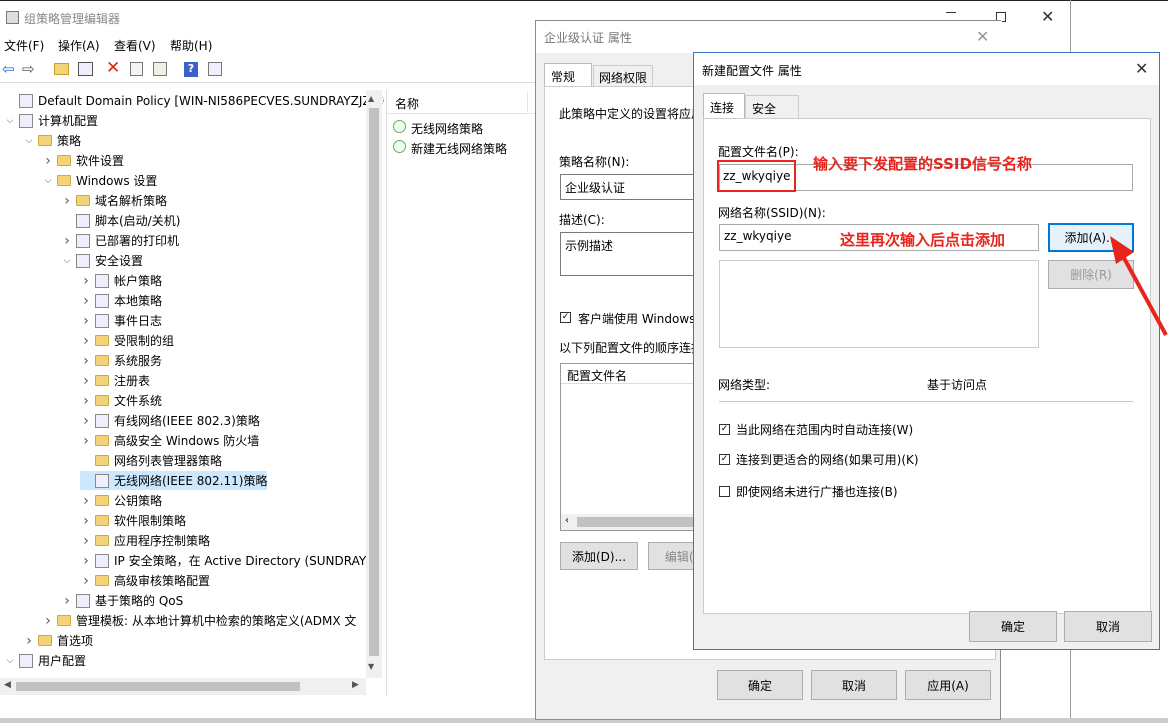 The width and height of the screenshot is (1168, 723). I want to click on tree-item: › IP 安全策略，在 Active Directory (SUNDRAY, so click(223, 560).